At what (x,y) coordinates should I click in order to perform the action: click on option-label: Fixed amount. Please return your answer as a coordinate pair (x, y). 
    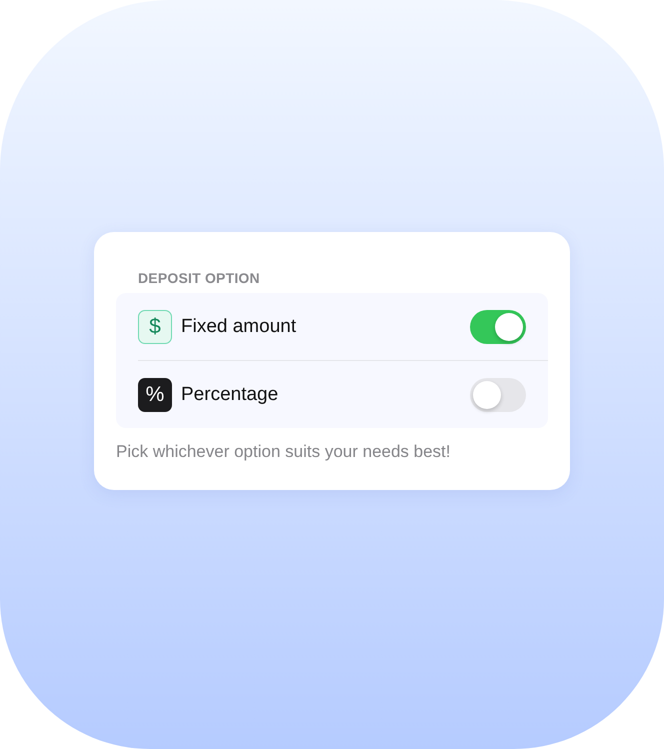
    Looking at the image, I should click on (239, 327).